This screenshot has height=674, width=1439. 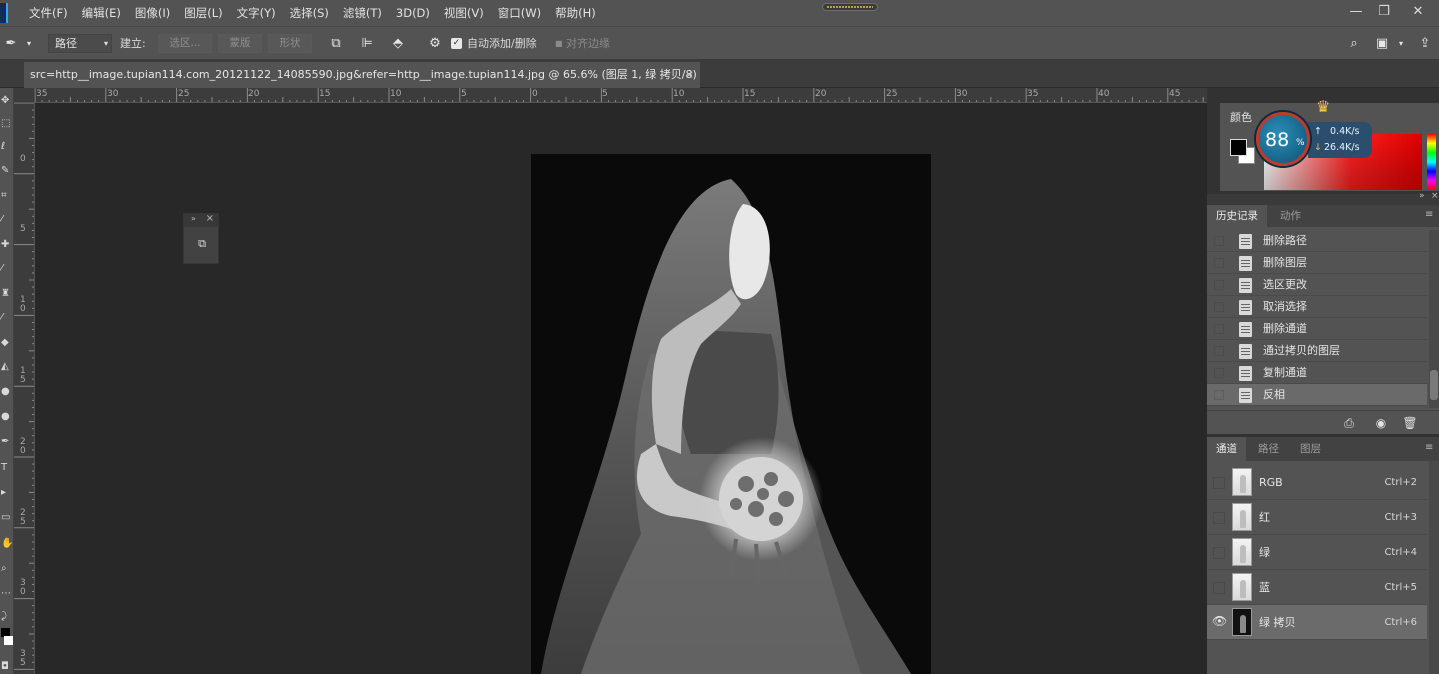 What do you see at coordinates (1317, 622) in the screenshot?
I see `channel-row-selected: 👁 绿 拷贝 Ctrl+6` at bounding box center [1317, 622].